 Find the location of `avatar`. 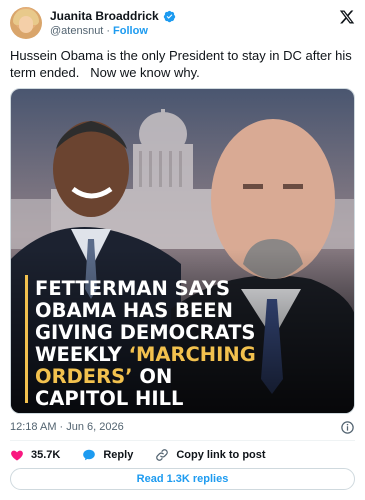

avatar is located at coordinates (26, 23).